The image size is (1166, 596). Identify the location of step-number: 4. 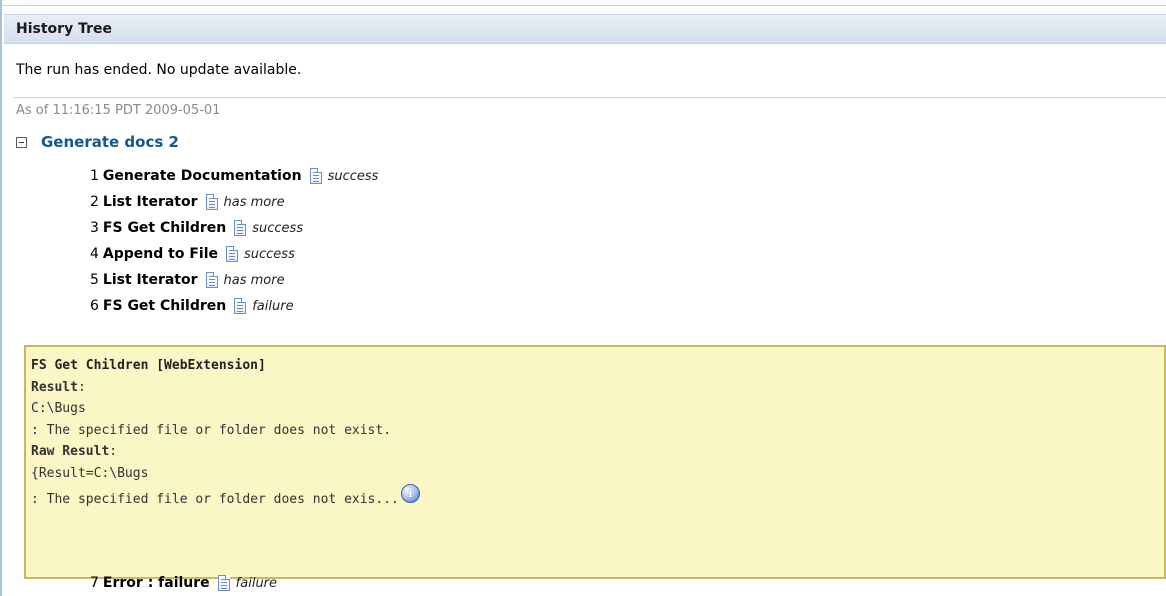
(94, 254).